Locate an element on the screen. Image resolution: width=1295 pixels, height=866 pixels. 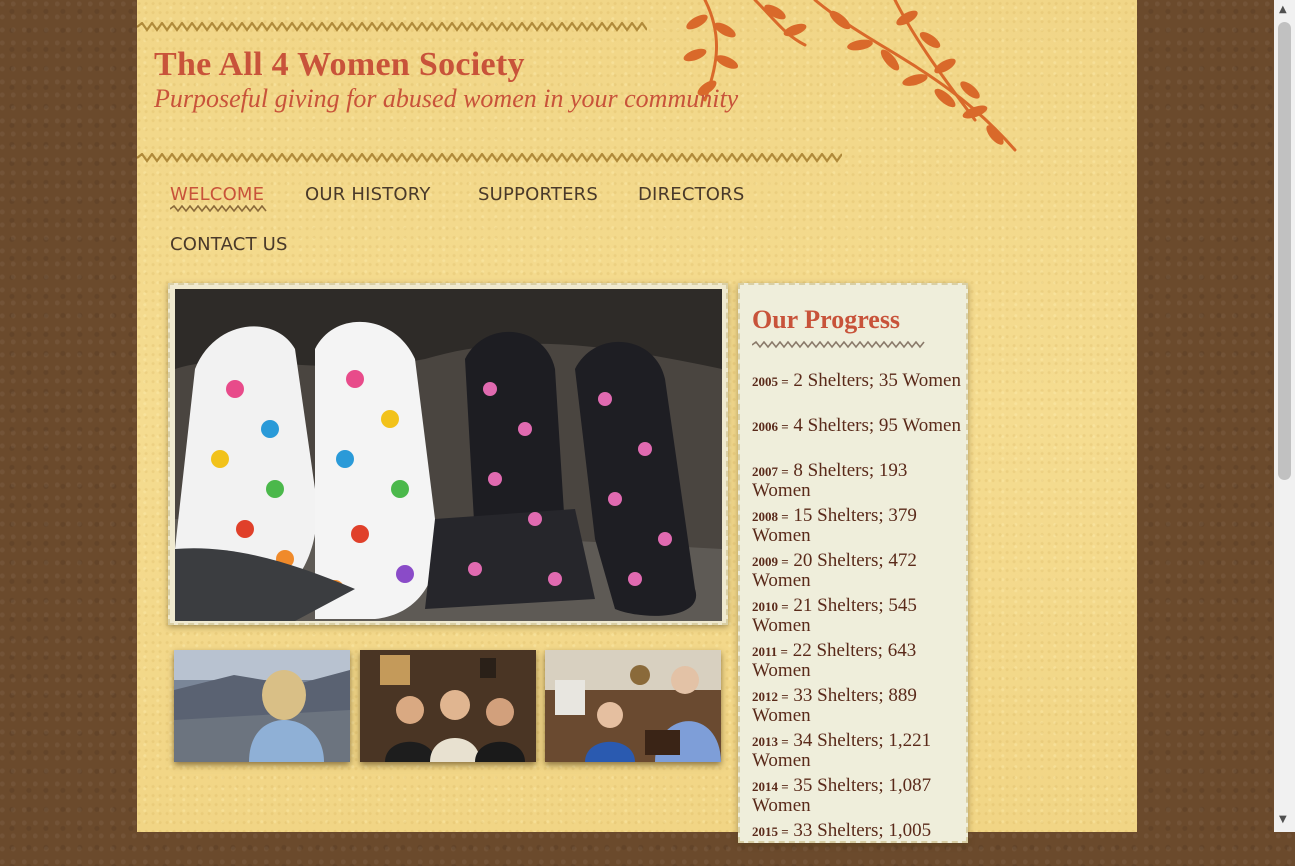
thumbnail-woman-mountain is located at coordinates (262, 706).